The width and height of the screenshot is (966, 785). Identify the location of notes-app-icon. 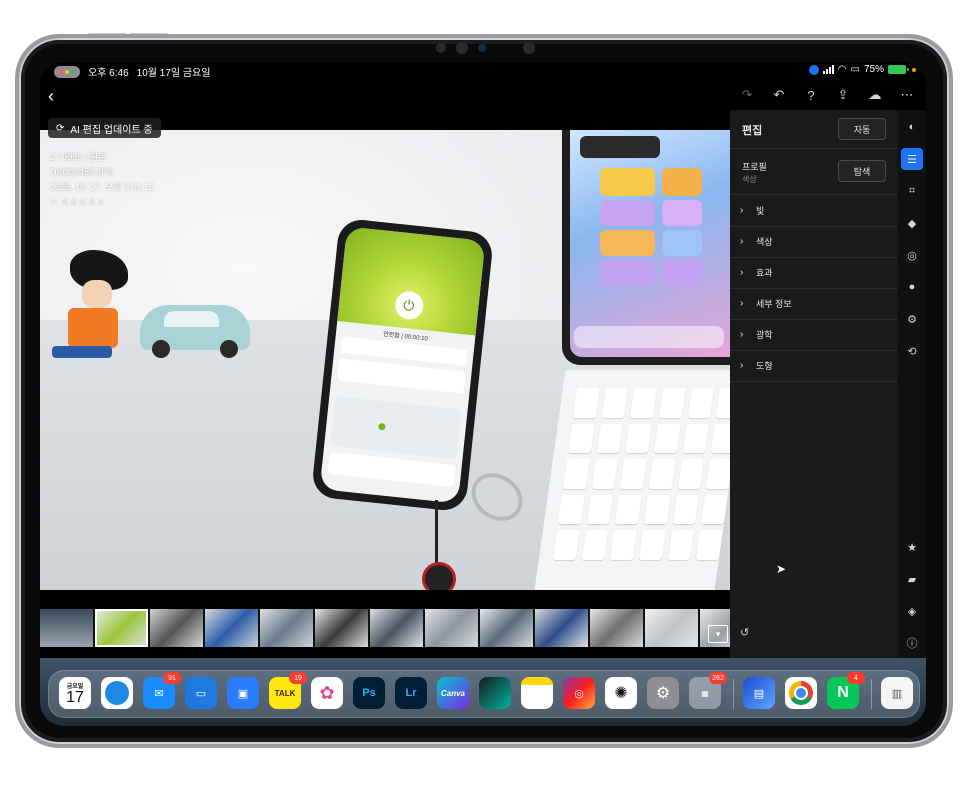
(537, 693).